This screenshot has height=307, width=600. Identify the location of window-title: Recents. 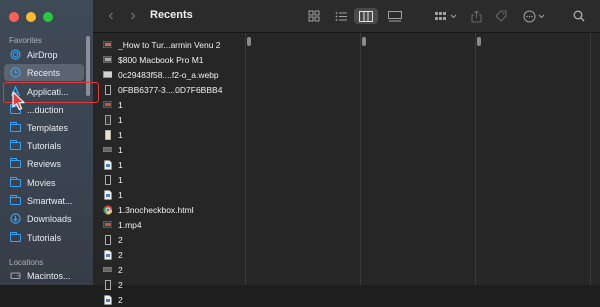
(171, 15).